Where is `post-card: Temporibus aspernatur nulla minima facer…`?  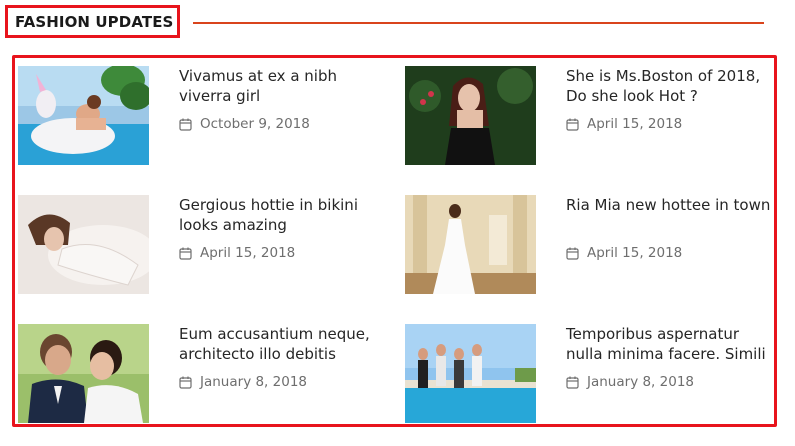 post-card: Temporibus aspernatur nulla minima facer… is located at coordinates (590, 374).